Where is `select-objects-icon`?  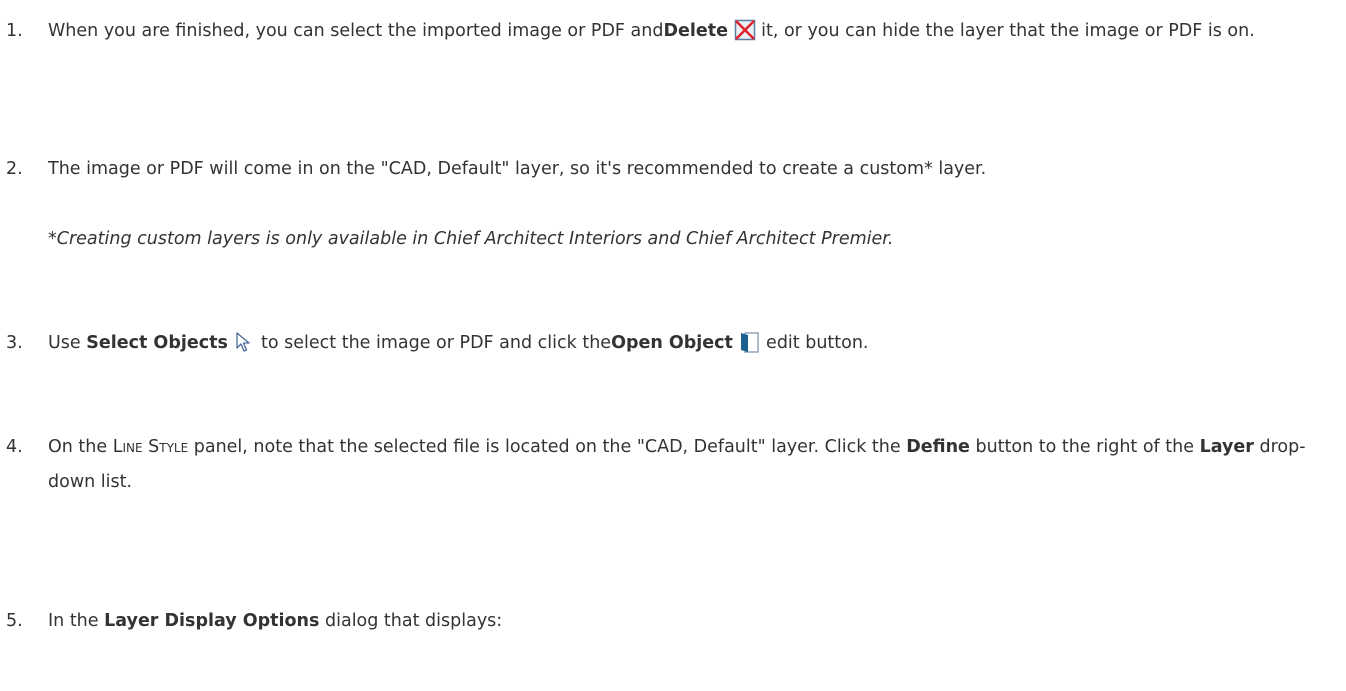 select-objects-icon is located at coordinates (244, 348).